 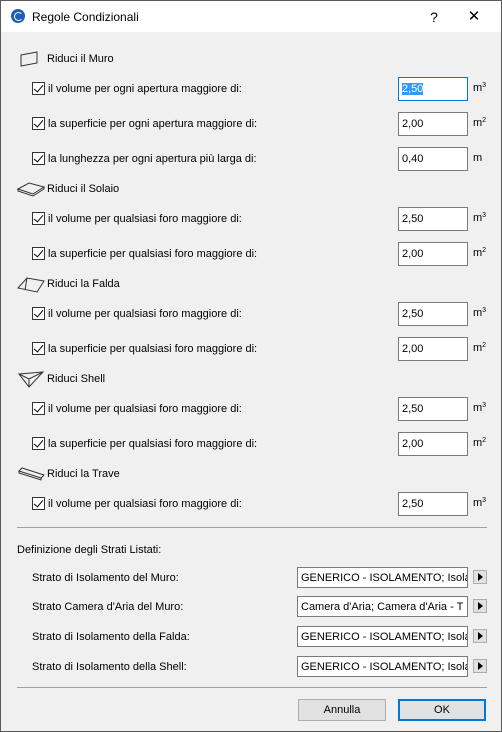 I want to click on help-button: ?, so click(x=434, y=17).